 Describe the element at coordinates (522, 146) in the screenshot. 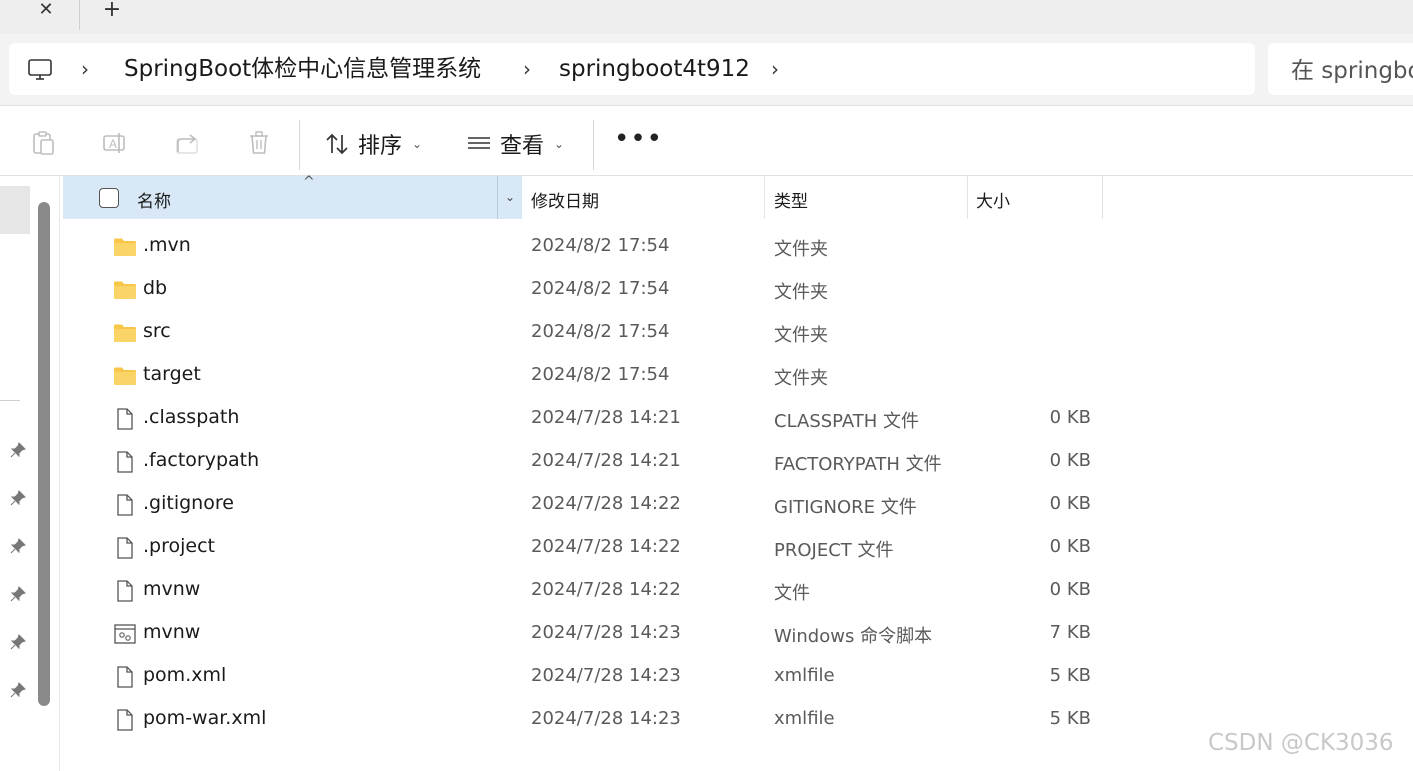

I see `view-label: 查看` at that location.